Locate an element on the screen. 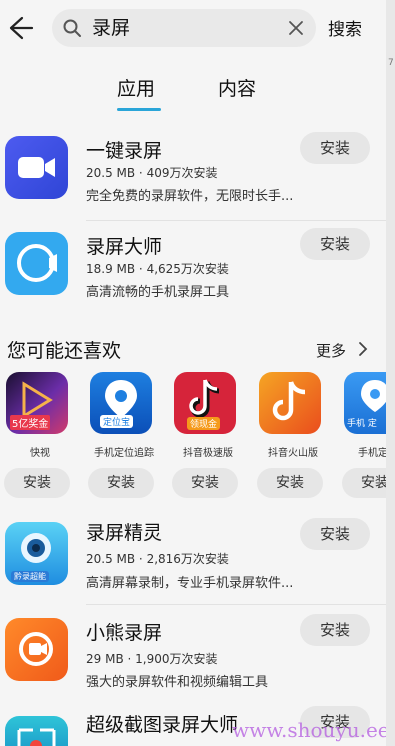  icon-badge: 手机 定 is located at coordinates (362, 424).